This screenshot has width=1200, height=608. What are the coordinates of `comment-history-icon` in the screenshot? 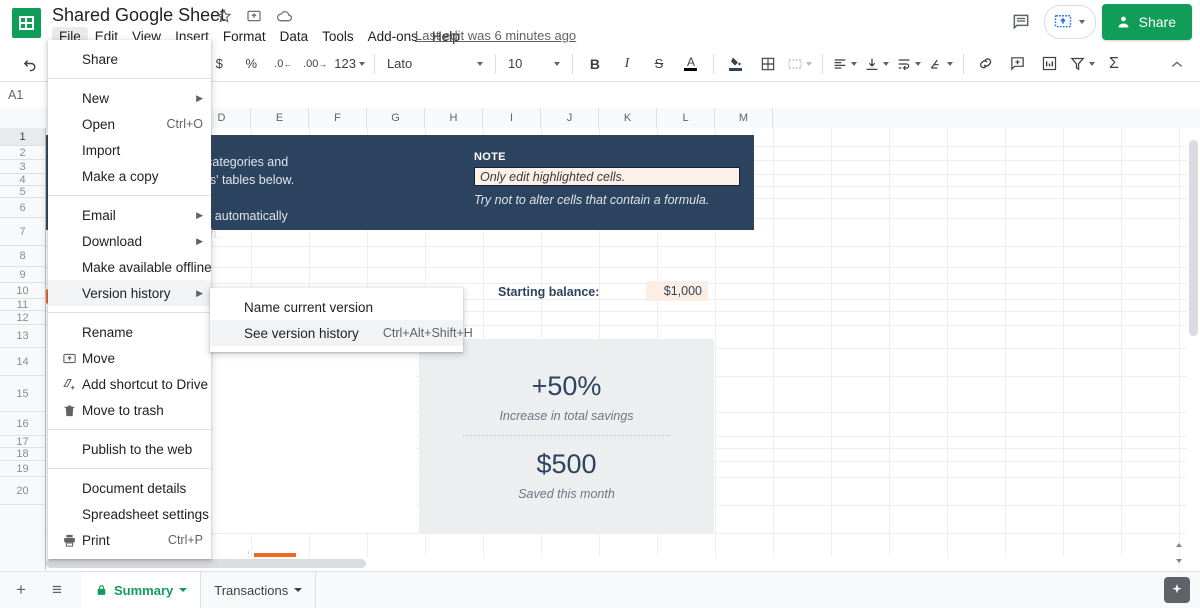 It's located at (1021, 22).